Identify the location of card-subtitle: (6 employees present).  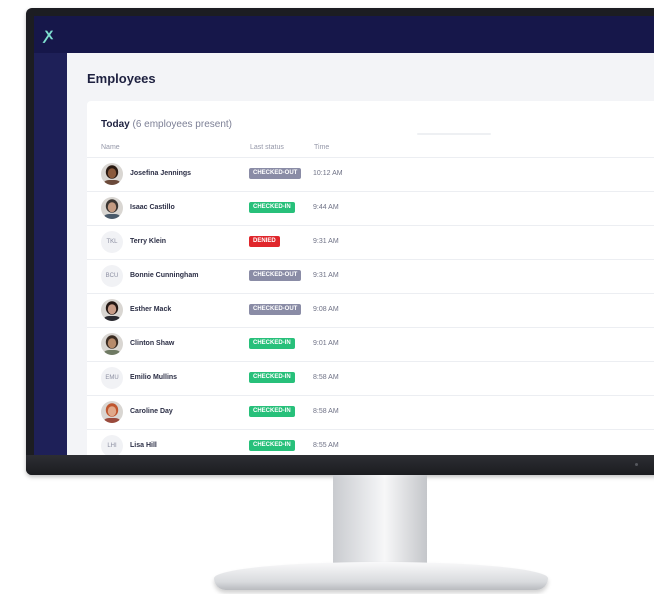
(182, 124).